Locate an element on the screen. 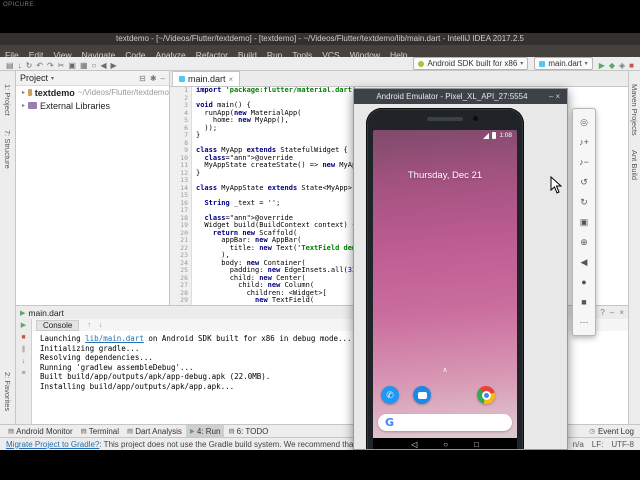  volume-down-icon: ♪− is located at coordinates (584, 162).